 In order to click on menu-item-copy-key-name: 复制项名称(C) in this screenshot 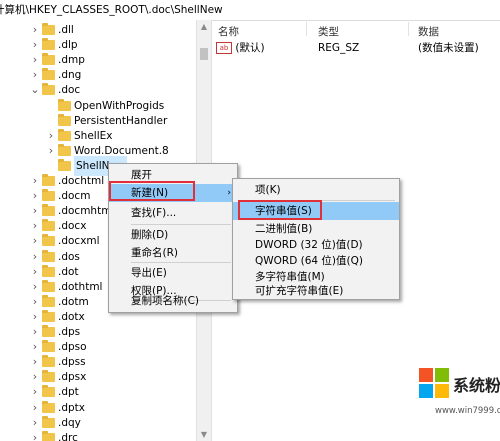, I will do `click(173, 301)`.